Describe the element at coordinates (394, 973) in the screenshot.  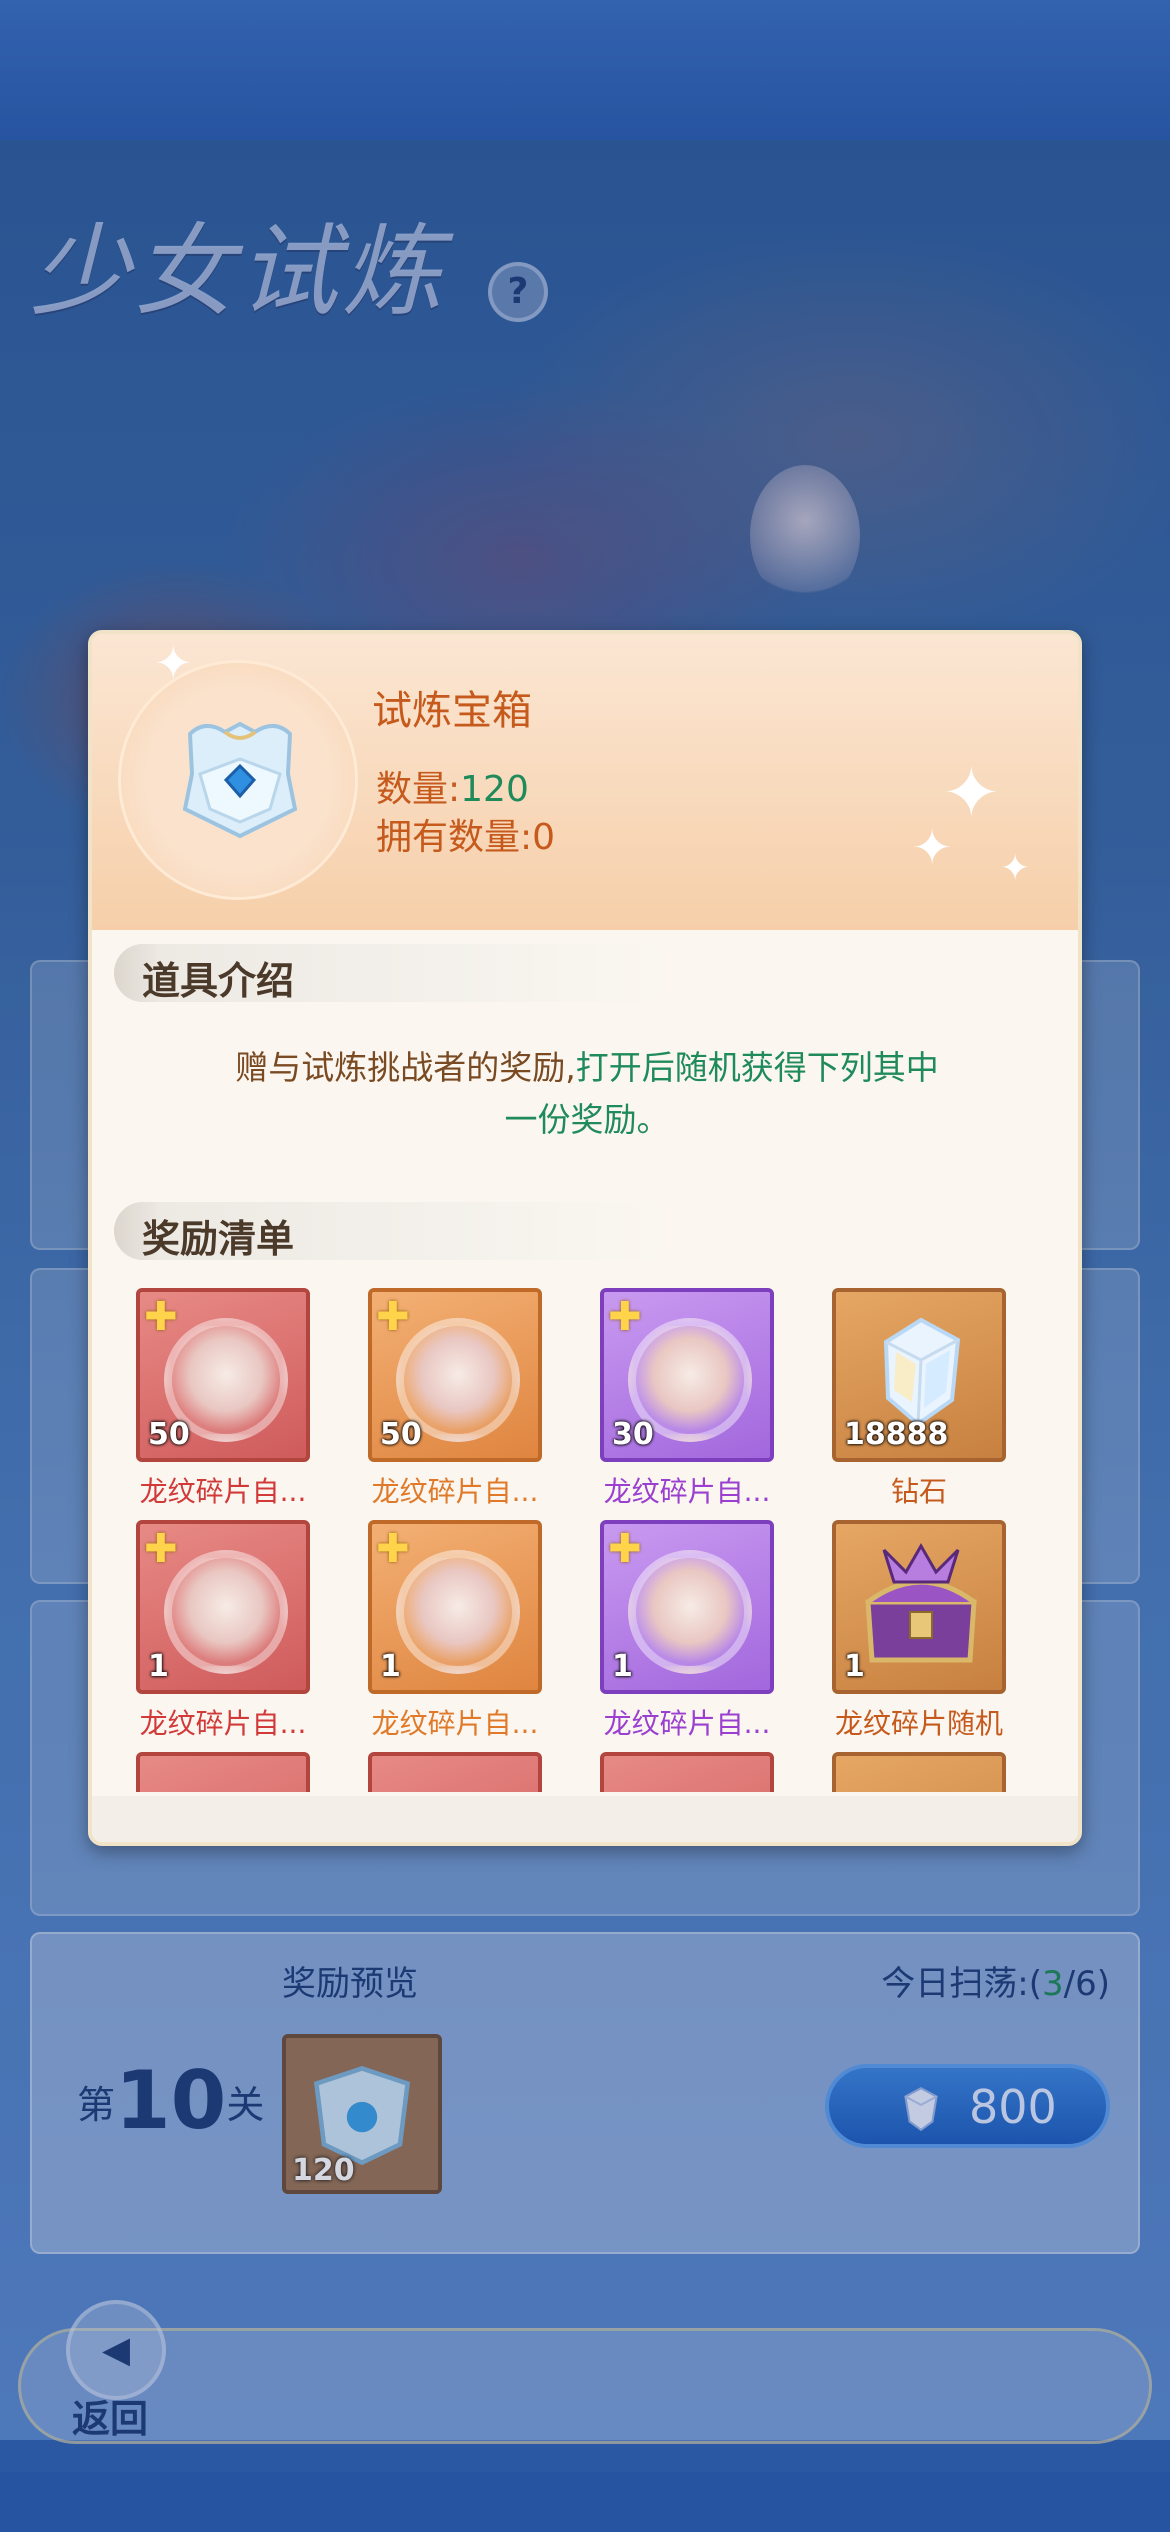
I see `intro-section-header: 道具介绍` at that location.